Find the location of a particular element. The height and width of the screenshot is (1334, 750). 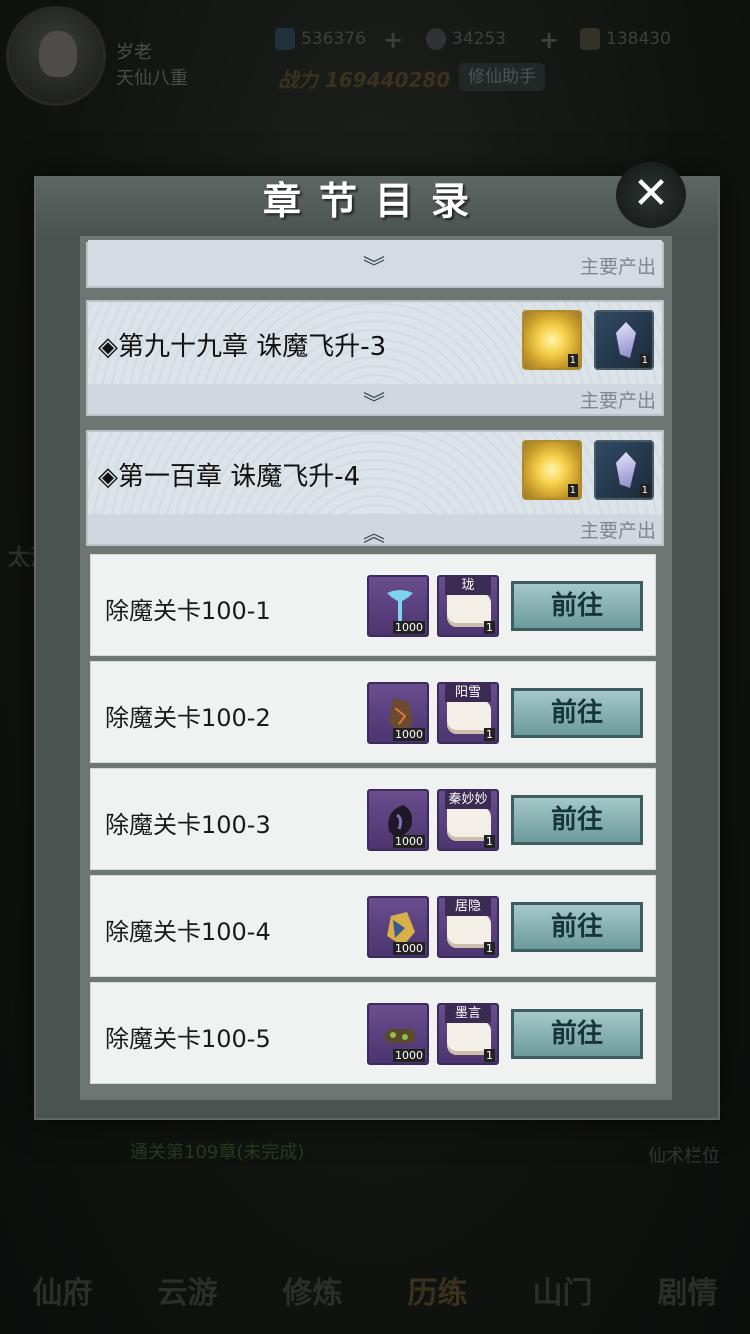

book-reward-icon: 阳雪 1 is located at coordinates (468, 713).